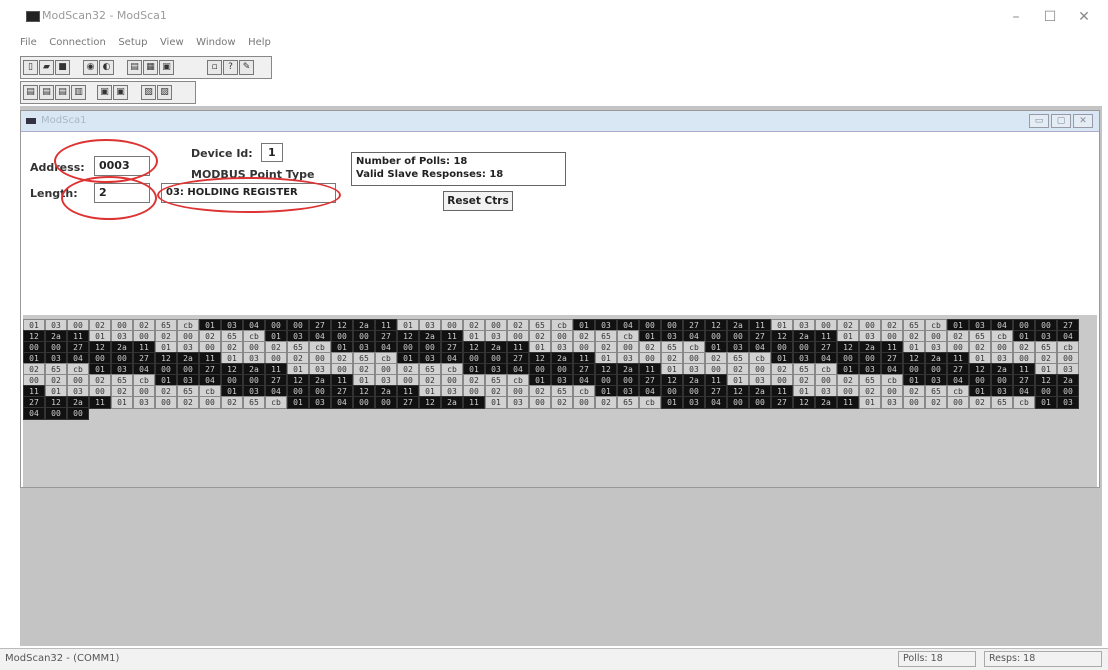  Describe the element at coordinates (1083, 121) in the screenshot. I see `child-close-button: ✕` at that location.